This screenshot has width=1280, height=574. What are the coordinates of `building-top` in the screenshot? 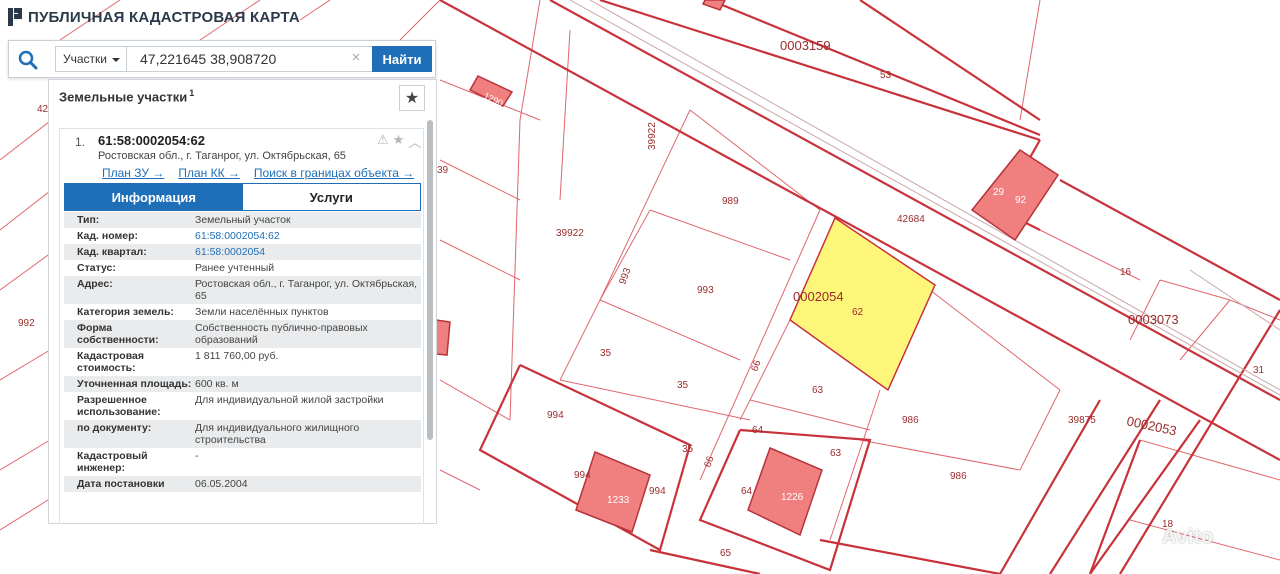 It's located at (713, 5).